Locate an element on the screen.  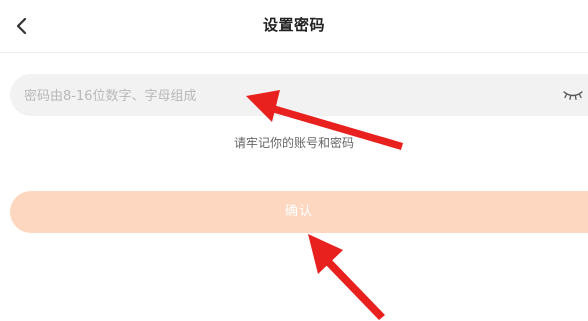
eye-closed-icon is located at coordinates (573, 95).